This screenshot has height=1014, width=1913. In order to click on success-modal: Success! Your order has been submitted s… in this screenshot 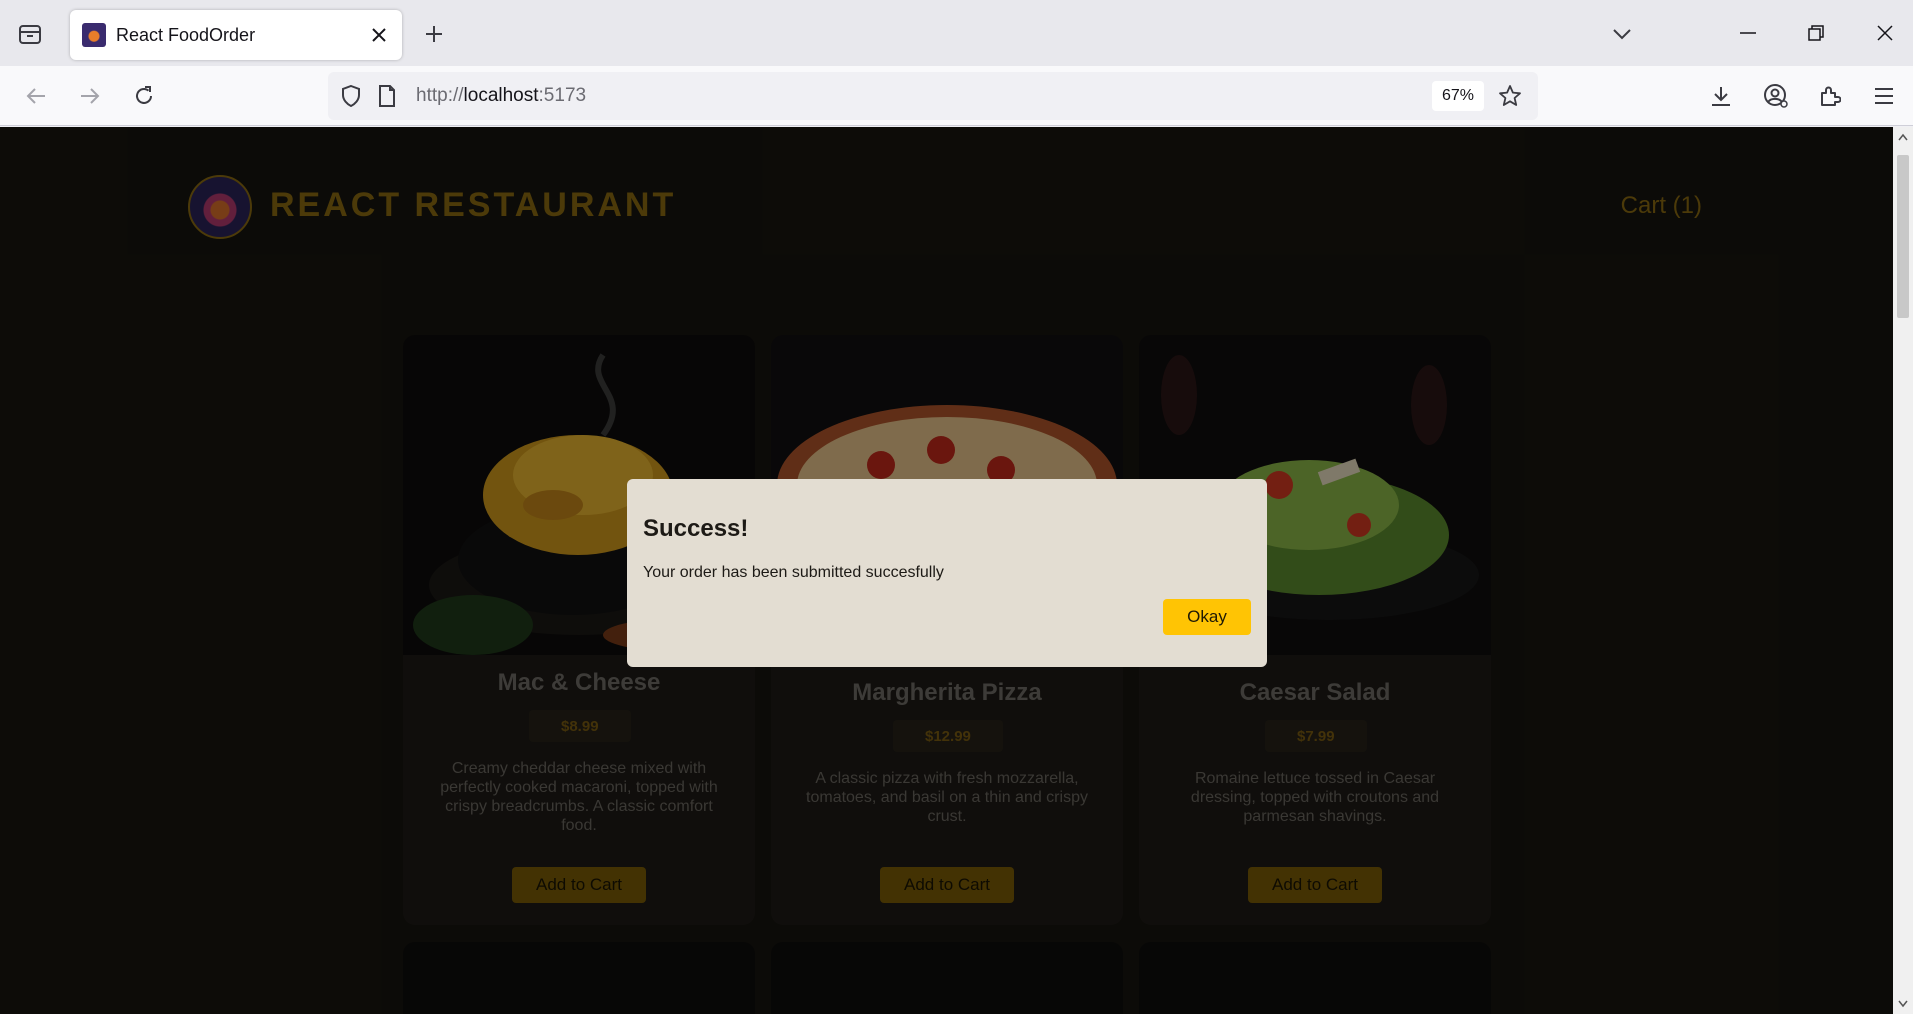, I will do `click(947, 573)`.